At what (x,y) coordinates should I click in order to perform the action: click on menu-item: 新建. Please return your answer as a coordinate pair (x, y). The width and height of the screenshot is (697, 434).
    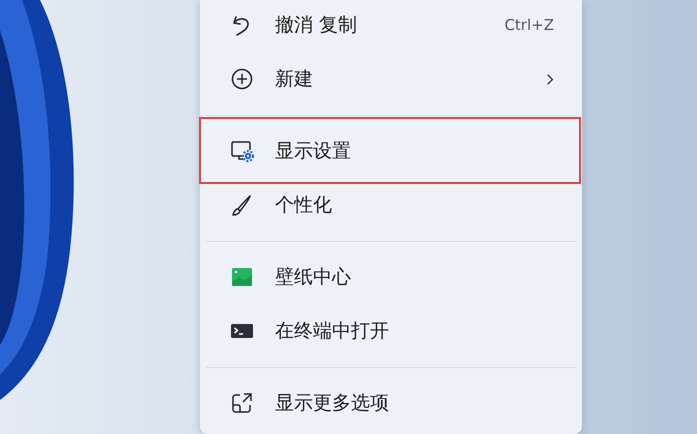
    Looking at the image, I should click on (391, 79).